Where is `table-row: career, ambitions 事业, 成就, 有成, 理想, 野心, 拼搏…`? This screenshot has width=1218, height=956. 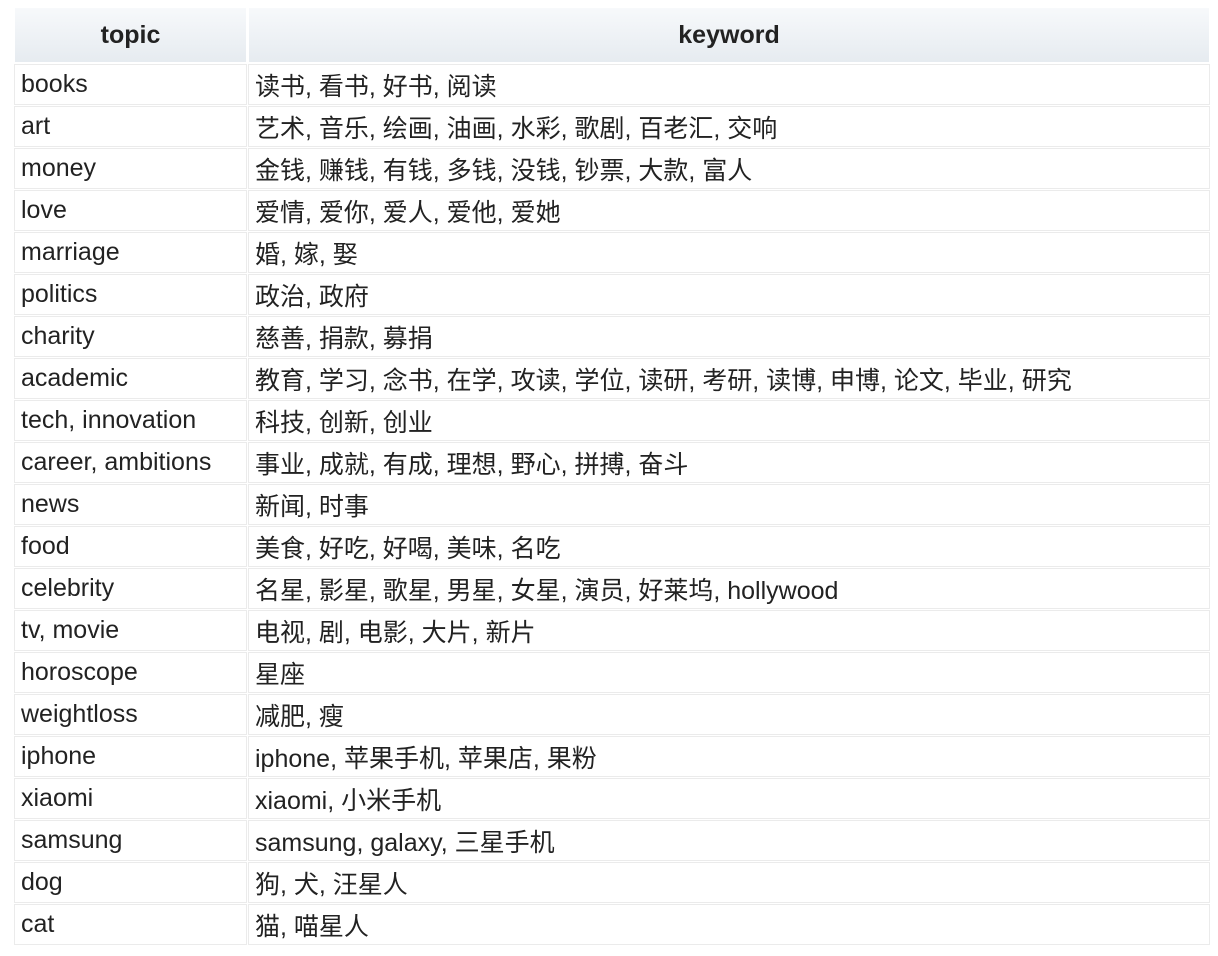
table-row: career, ambitions 事业, 成就, 有成, 理想, 野心, 拼搏… is located at coordinates (612, 462).